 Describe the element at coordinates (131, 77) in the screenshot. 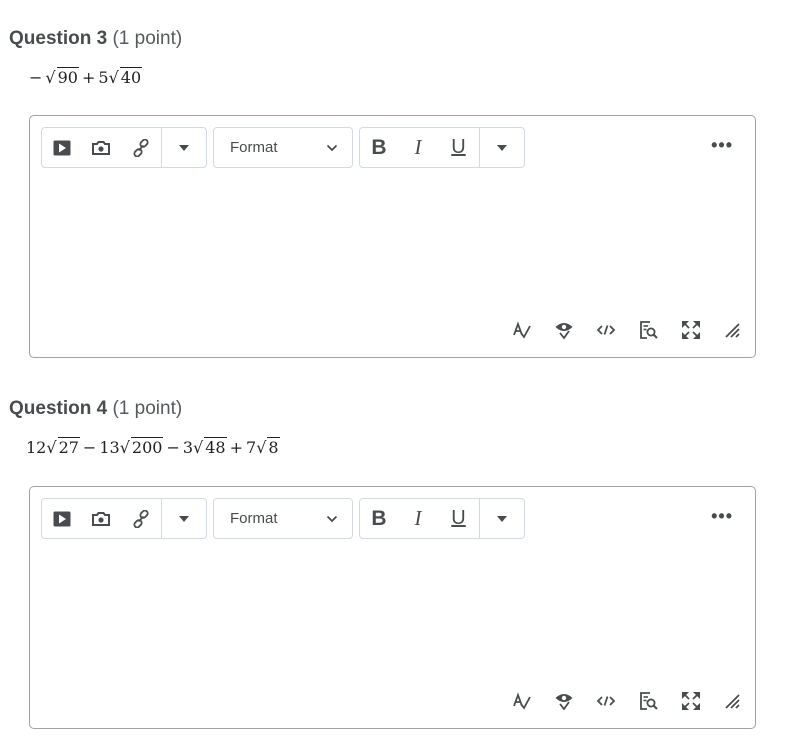

I see `radicand: 40` at that location.